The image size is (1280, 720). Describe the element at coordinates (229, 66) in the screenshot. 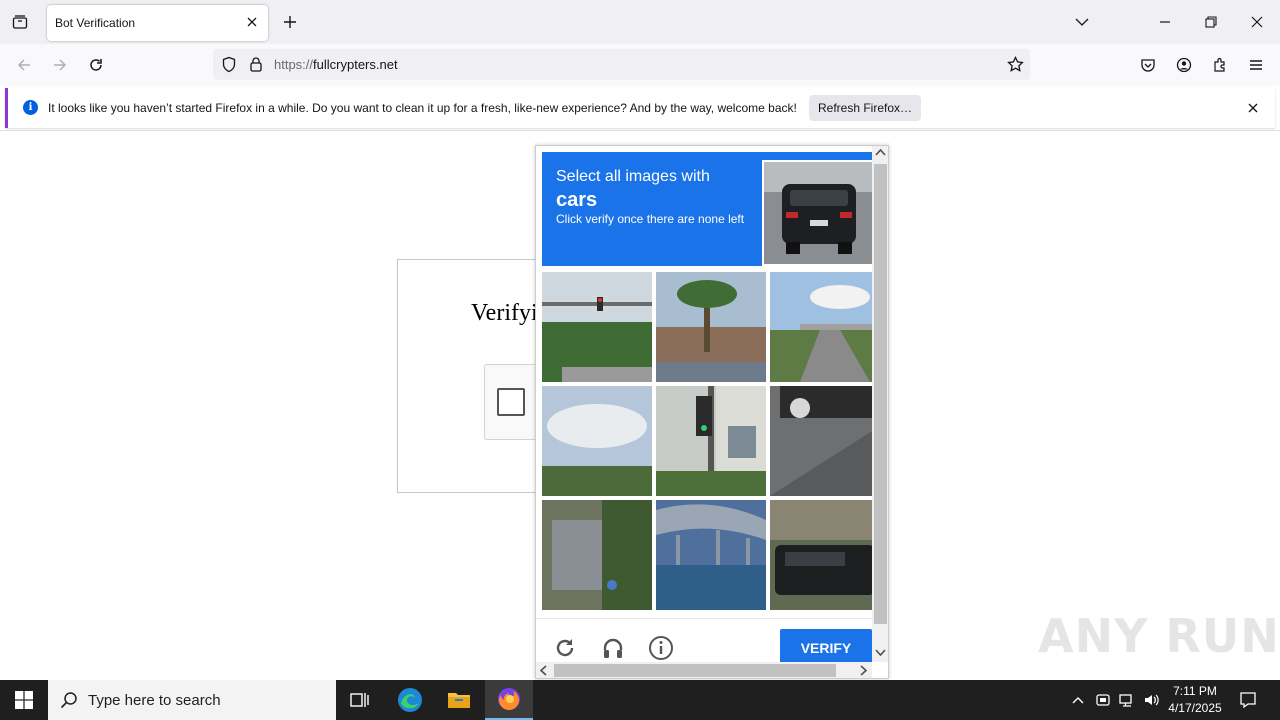

I see `tracking-protection-shield-icon` at that location.